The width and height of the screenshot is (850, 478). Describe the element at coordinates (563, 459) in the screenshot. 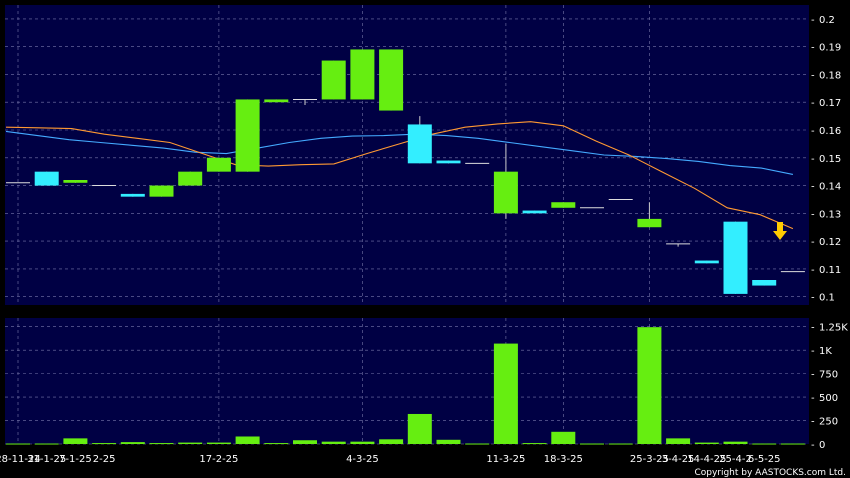

I see `x-tick-label: 18-3-25` at that location.